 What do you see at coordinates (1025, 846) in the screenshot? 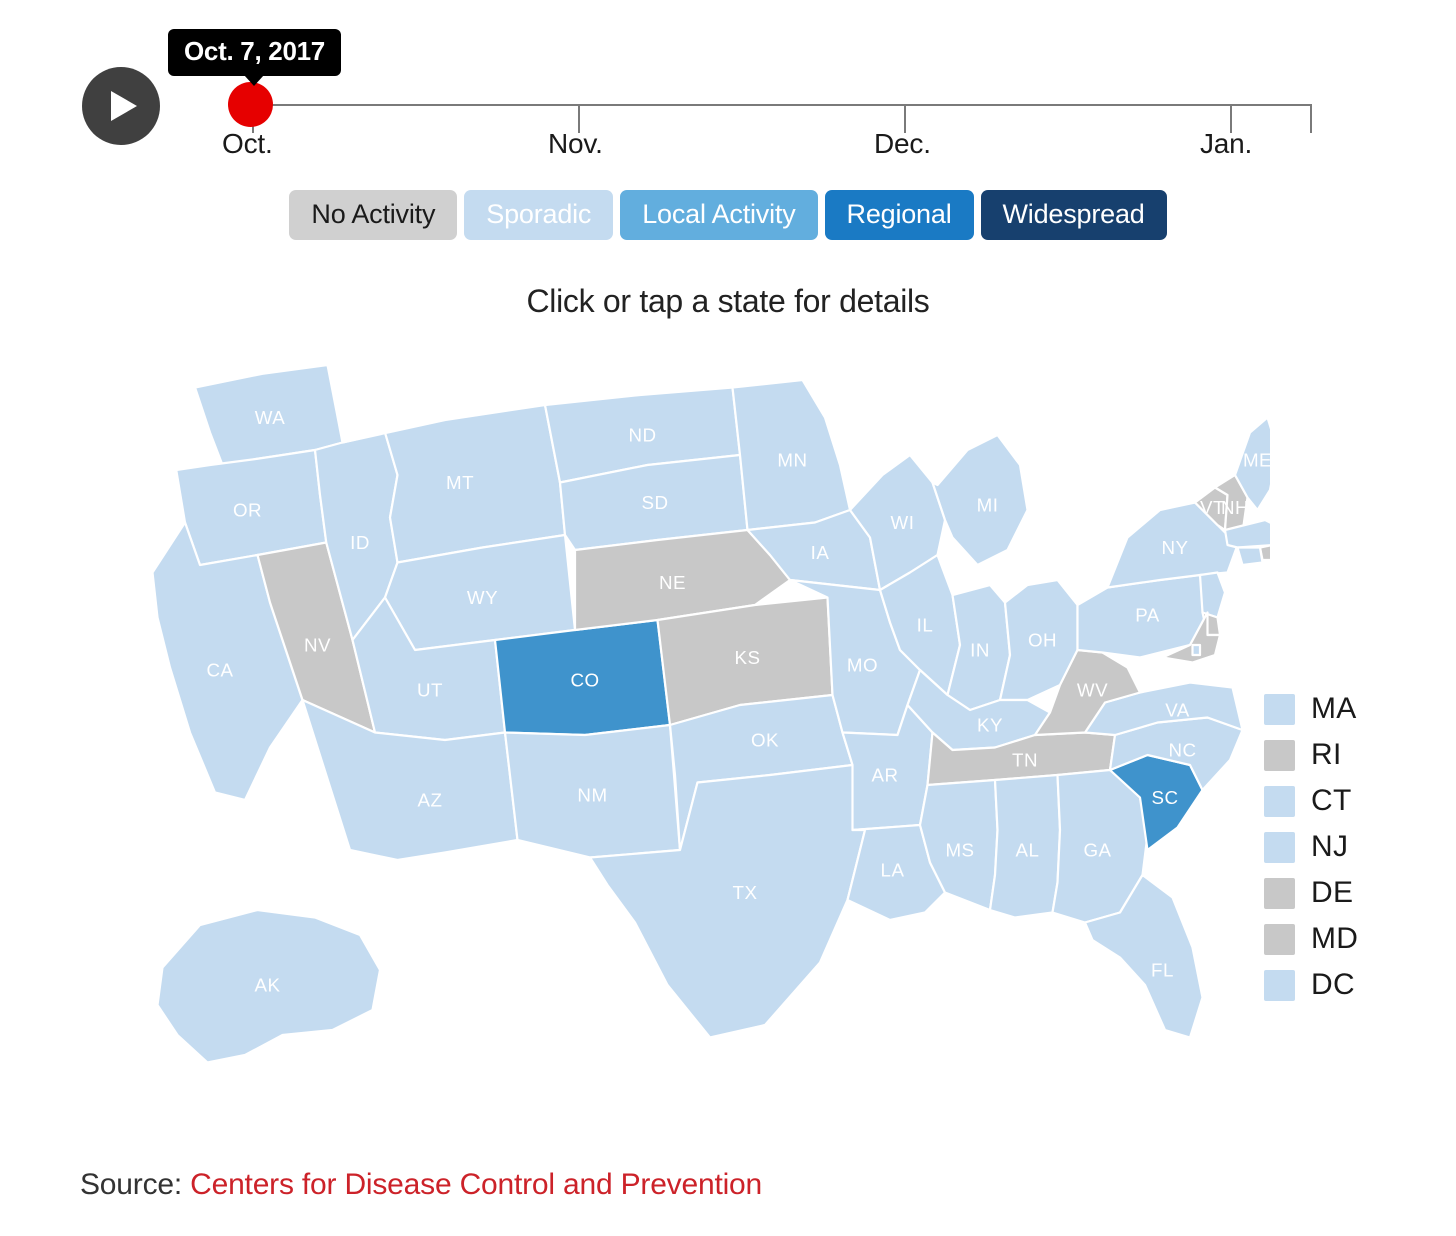
I see `map-state-al` at bounding box center [1025, 846].